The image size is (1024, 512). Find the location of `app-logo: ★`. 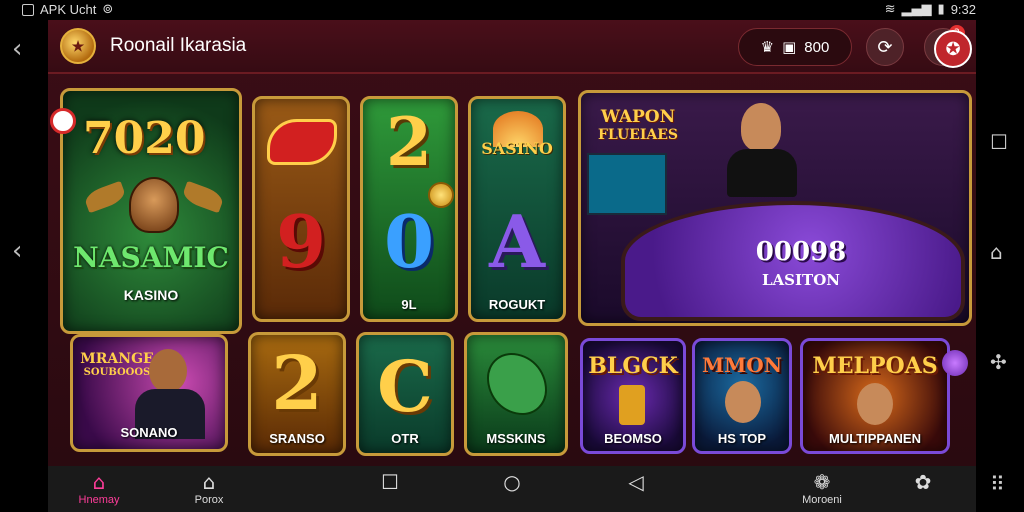

app-logo: ★ is located at coordinates (78, 46).